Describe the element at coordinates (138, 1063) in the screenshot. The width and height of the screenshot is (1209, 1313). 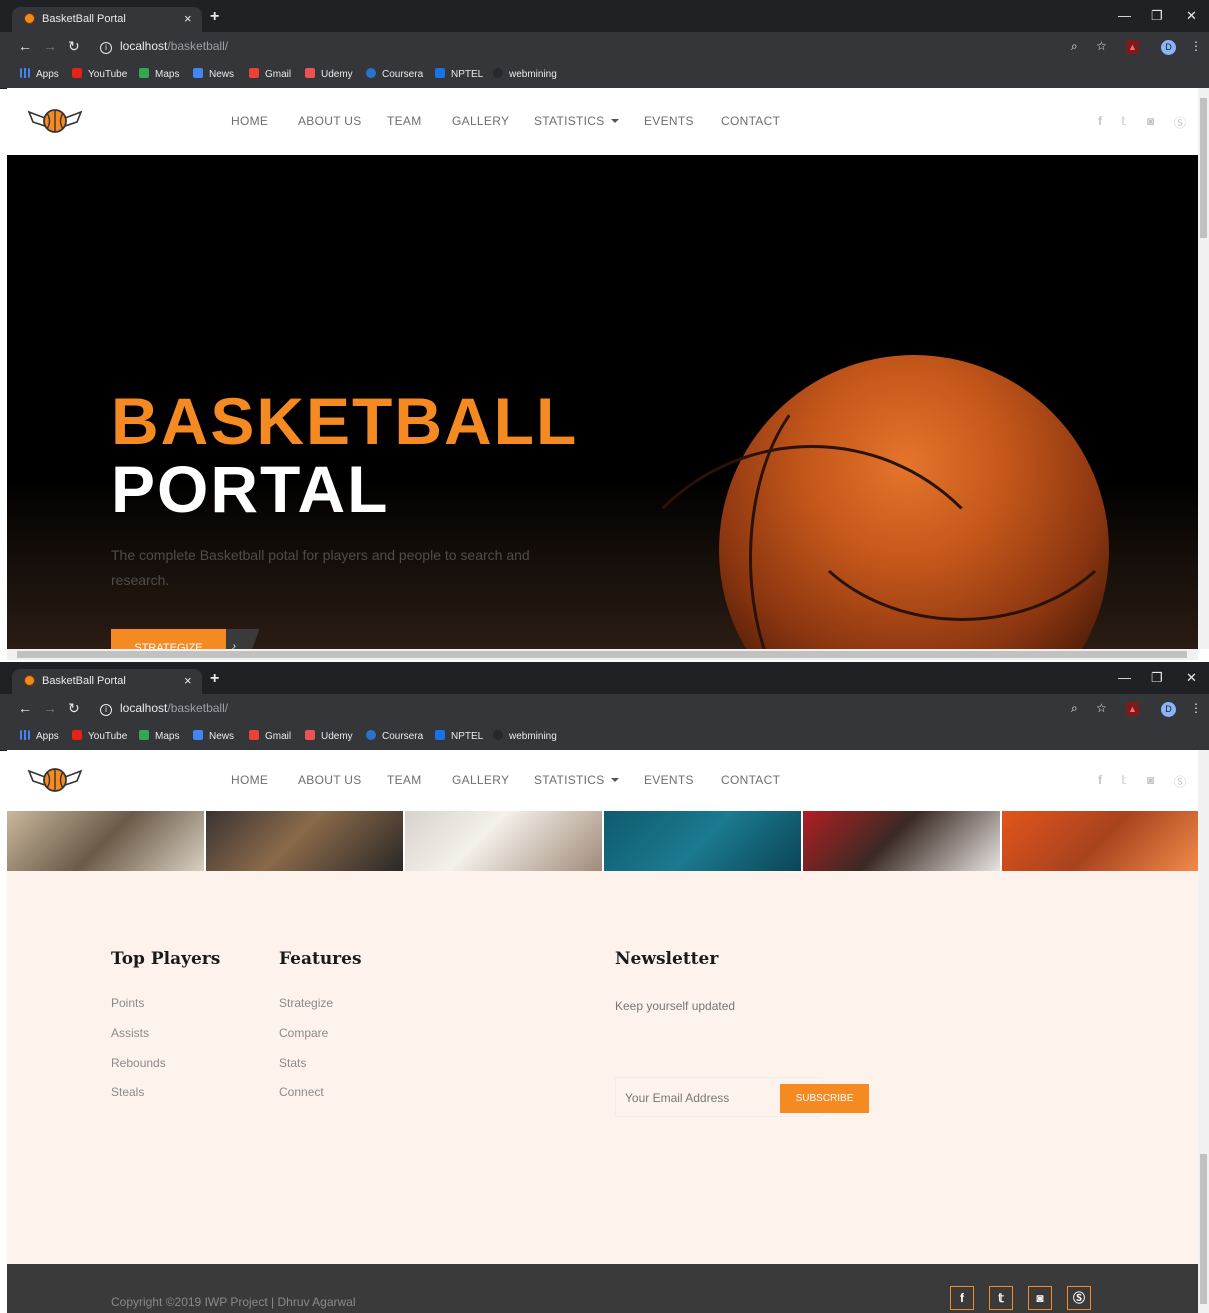
I see `link-rebounds: Rebounds` at that location.